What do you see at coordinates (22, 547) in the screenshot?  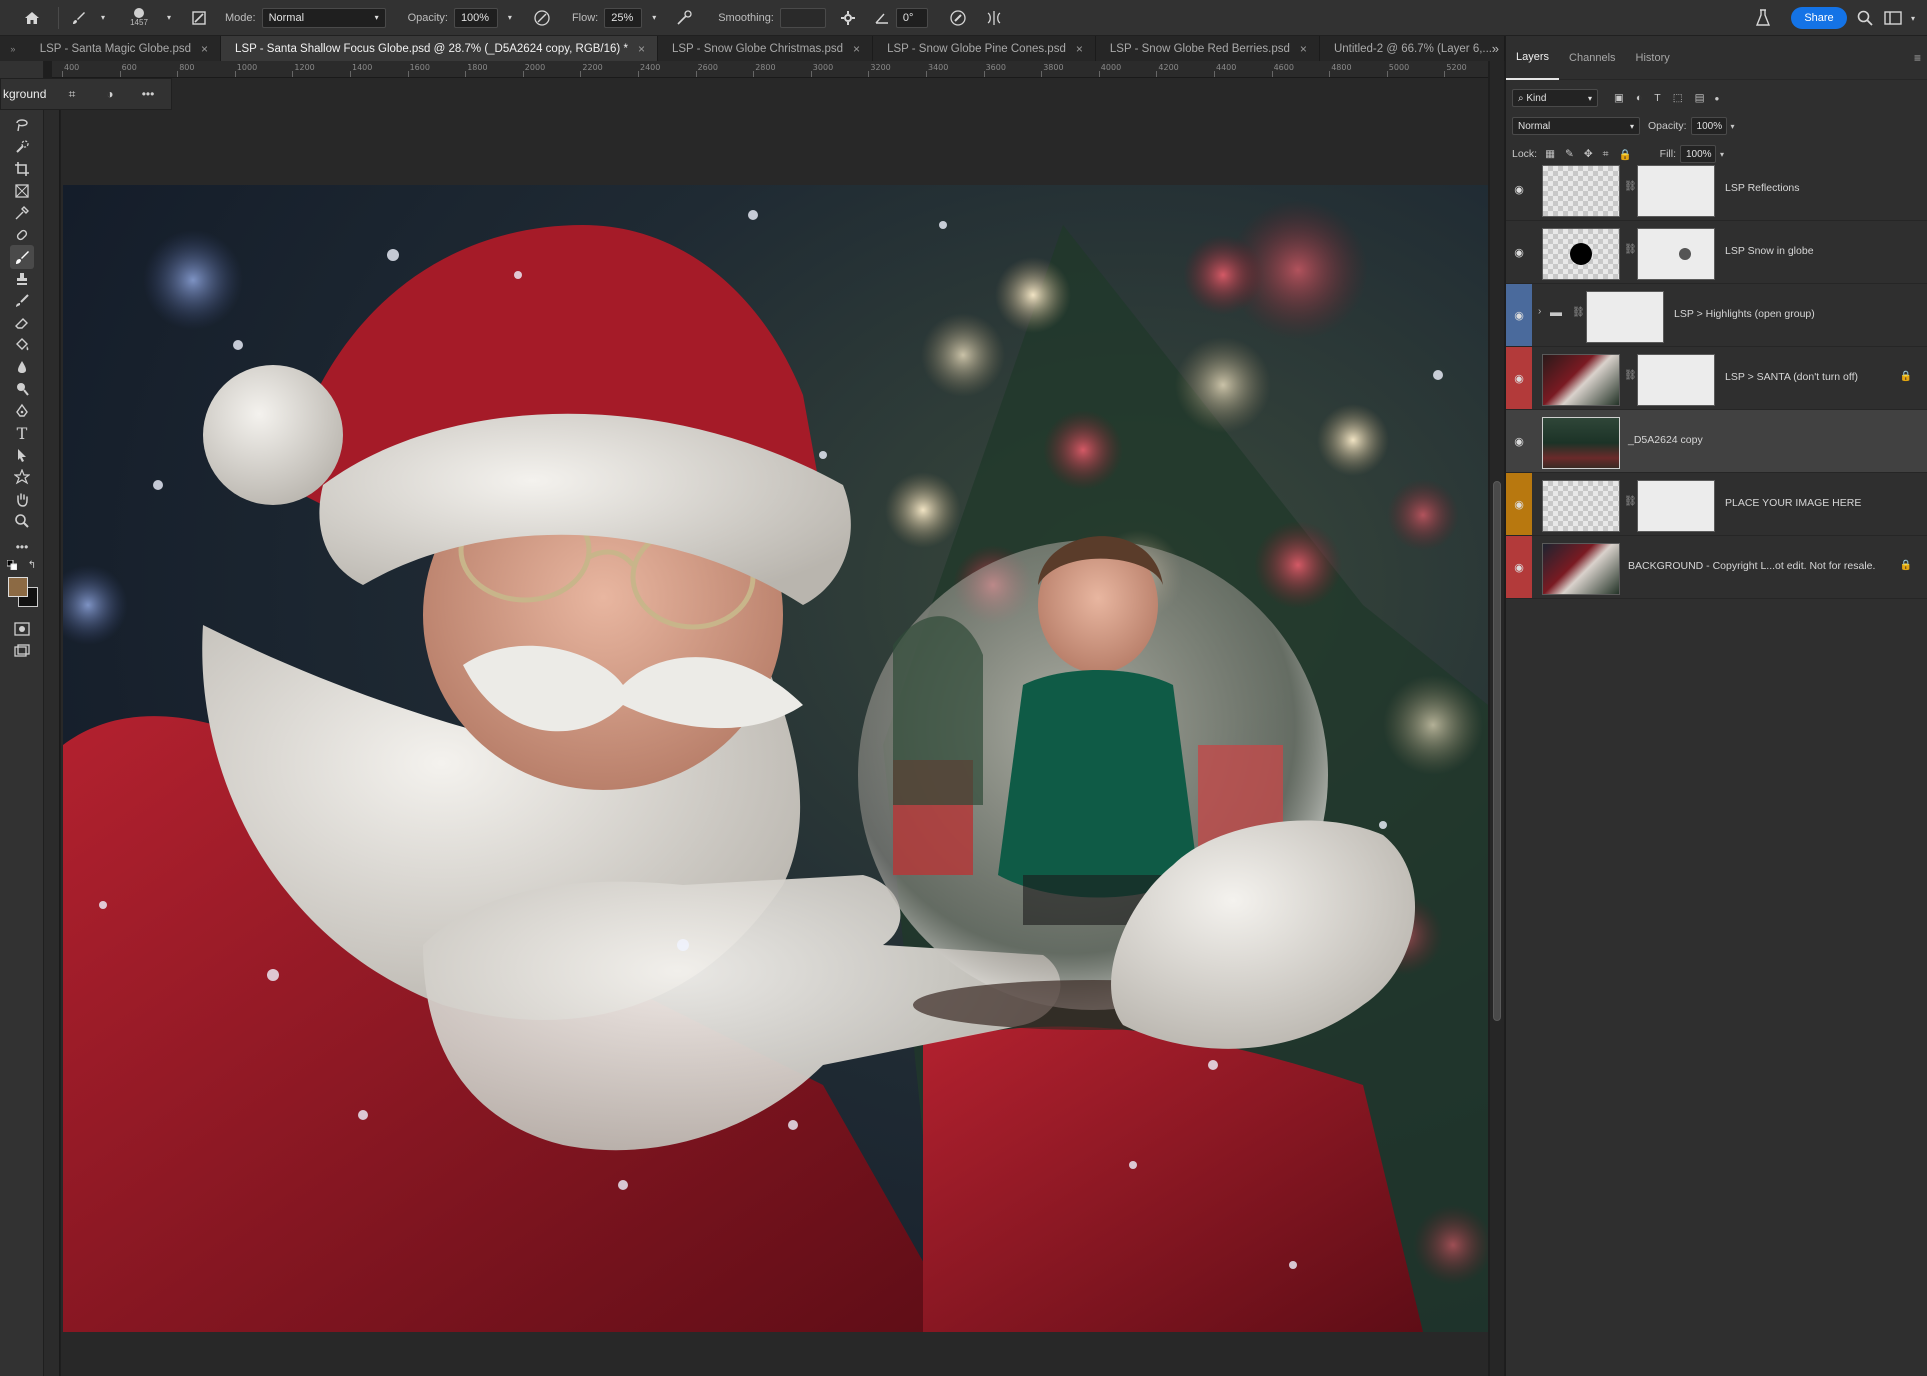 I see `more-tools-icon: •••` at bounding box center [22, 547].